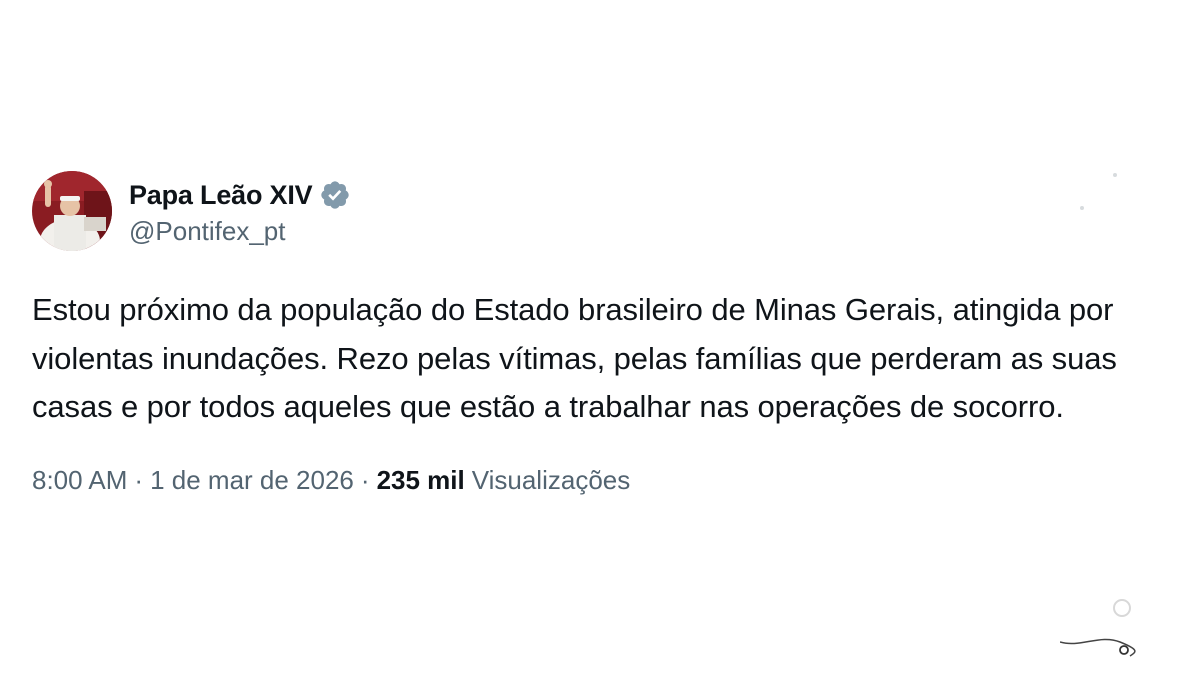 The image size is (1200, 675). I want to click on views-count: 235 mil, so click(421, 480).